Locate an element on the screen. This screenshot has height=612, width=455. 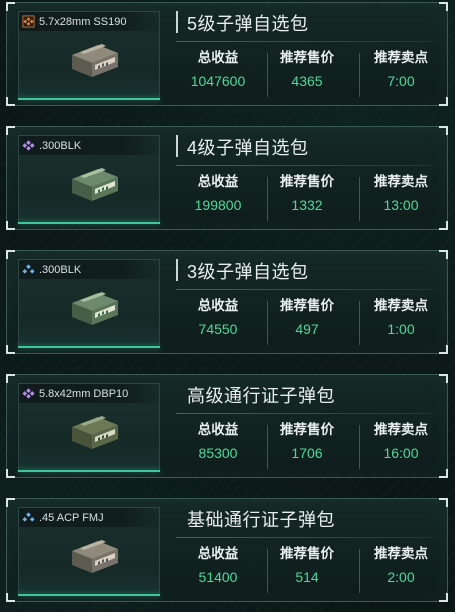
ammo-item-slot: 5.7x28mm SS190 is located at coordinates (89, 55).